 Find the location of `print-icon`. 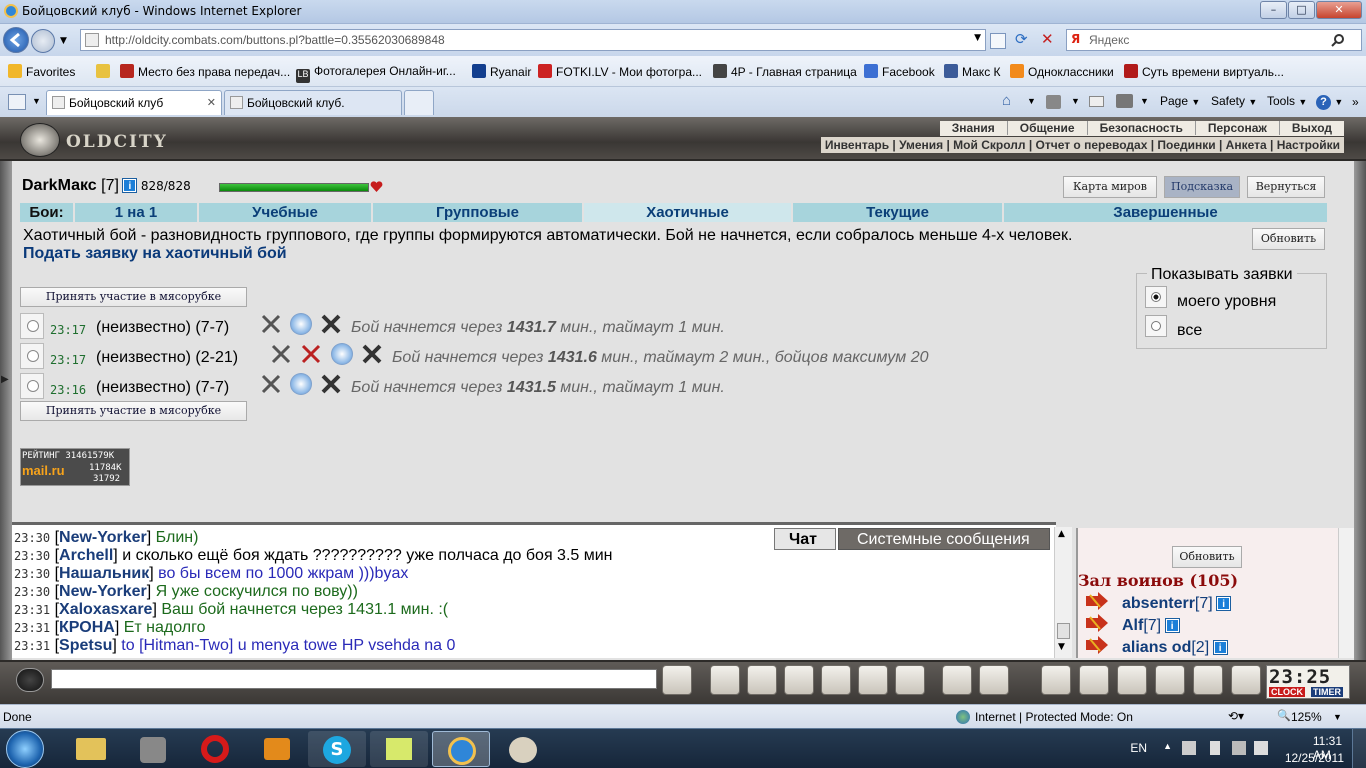

print-icon is located at coordinates (1124, 101).